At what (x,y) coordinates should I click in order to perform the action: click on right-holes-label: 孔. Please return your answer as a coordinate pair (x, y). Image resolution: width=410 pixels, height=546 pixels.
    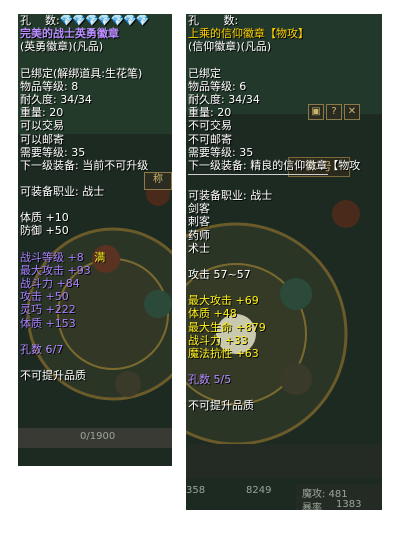
    Looking at the image, I should click on (193, 20).